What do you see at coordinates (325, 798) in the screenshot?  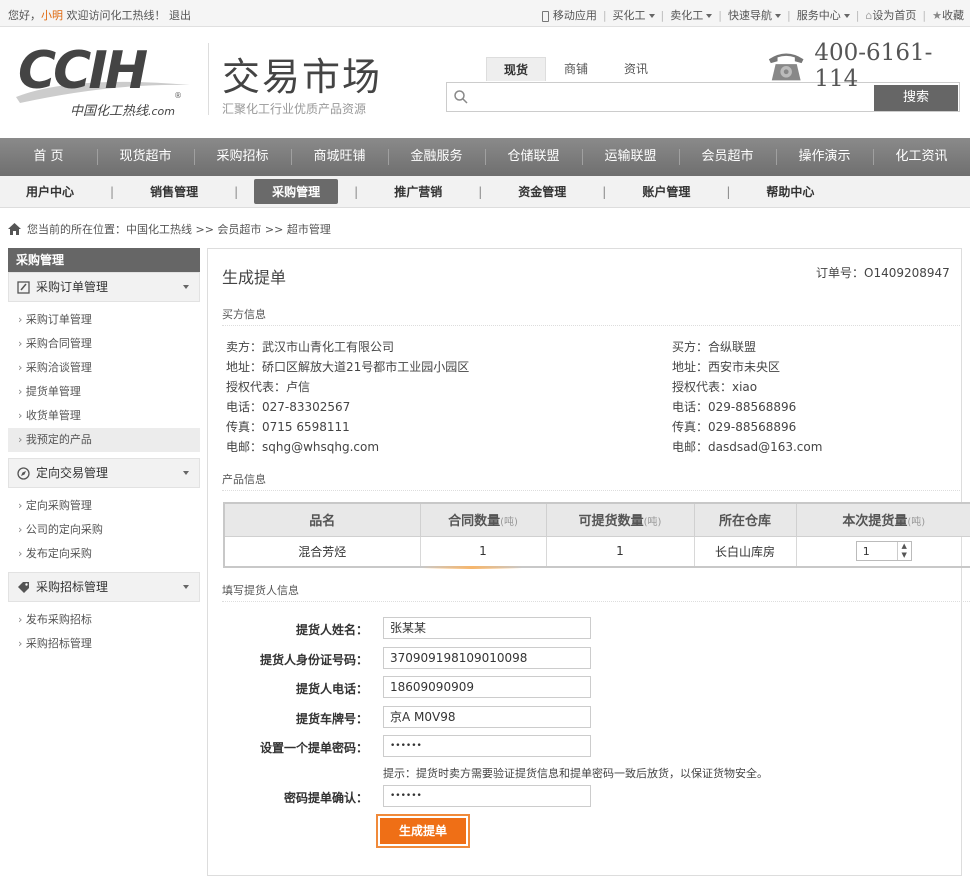 I see `password-confirm-label: 密码提单确认：` at bounding box center [325, 798].